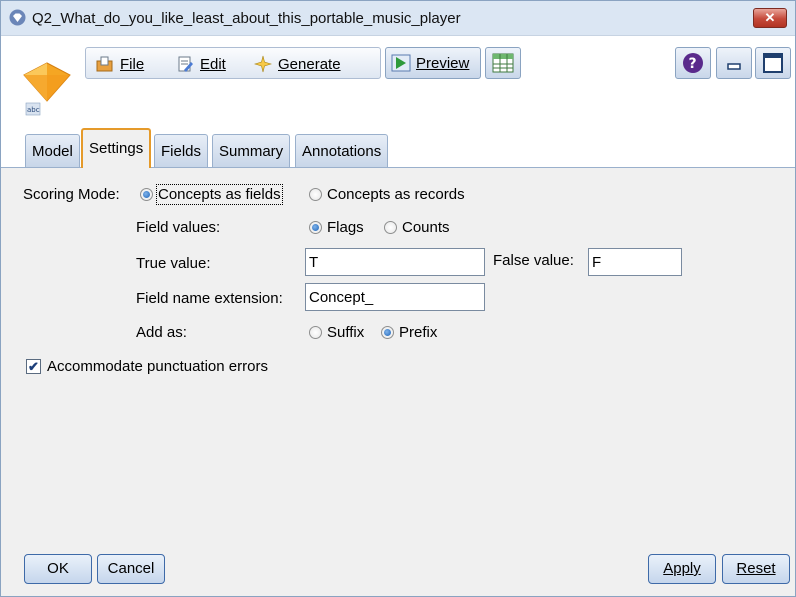 The image size is (796, 597). What do you see at coordinates (418, 332) in the screenshot?
I see `radio-label: Prefix` at bounding box center [418, 332].